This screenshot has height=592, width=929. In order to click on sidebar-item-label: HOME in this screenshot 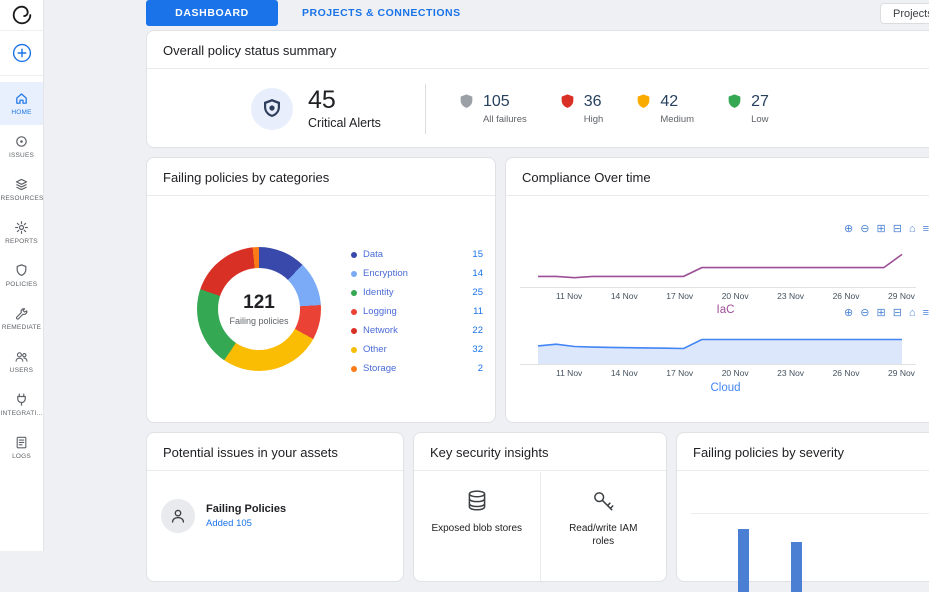, I will do `click(21, 112)`.